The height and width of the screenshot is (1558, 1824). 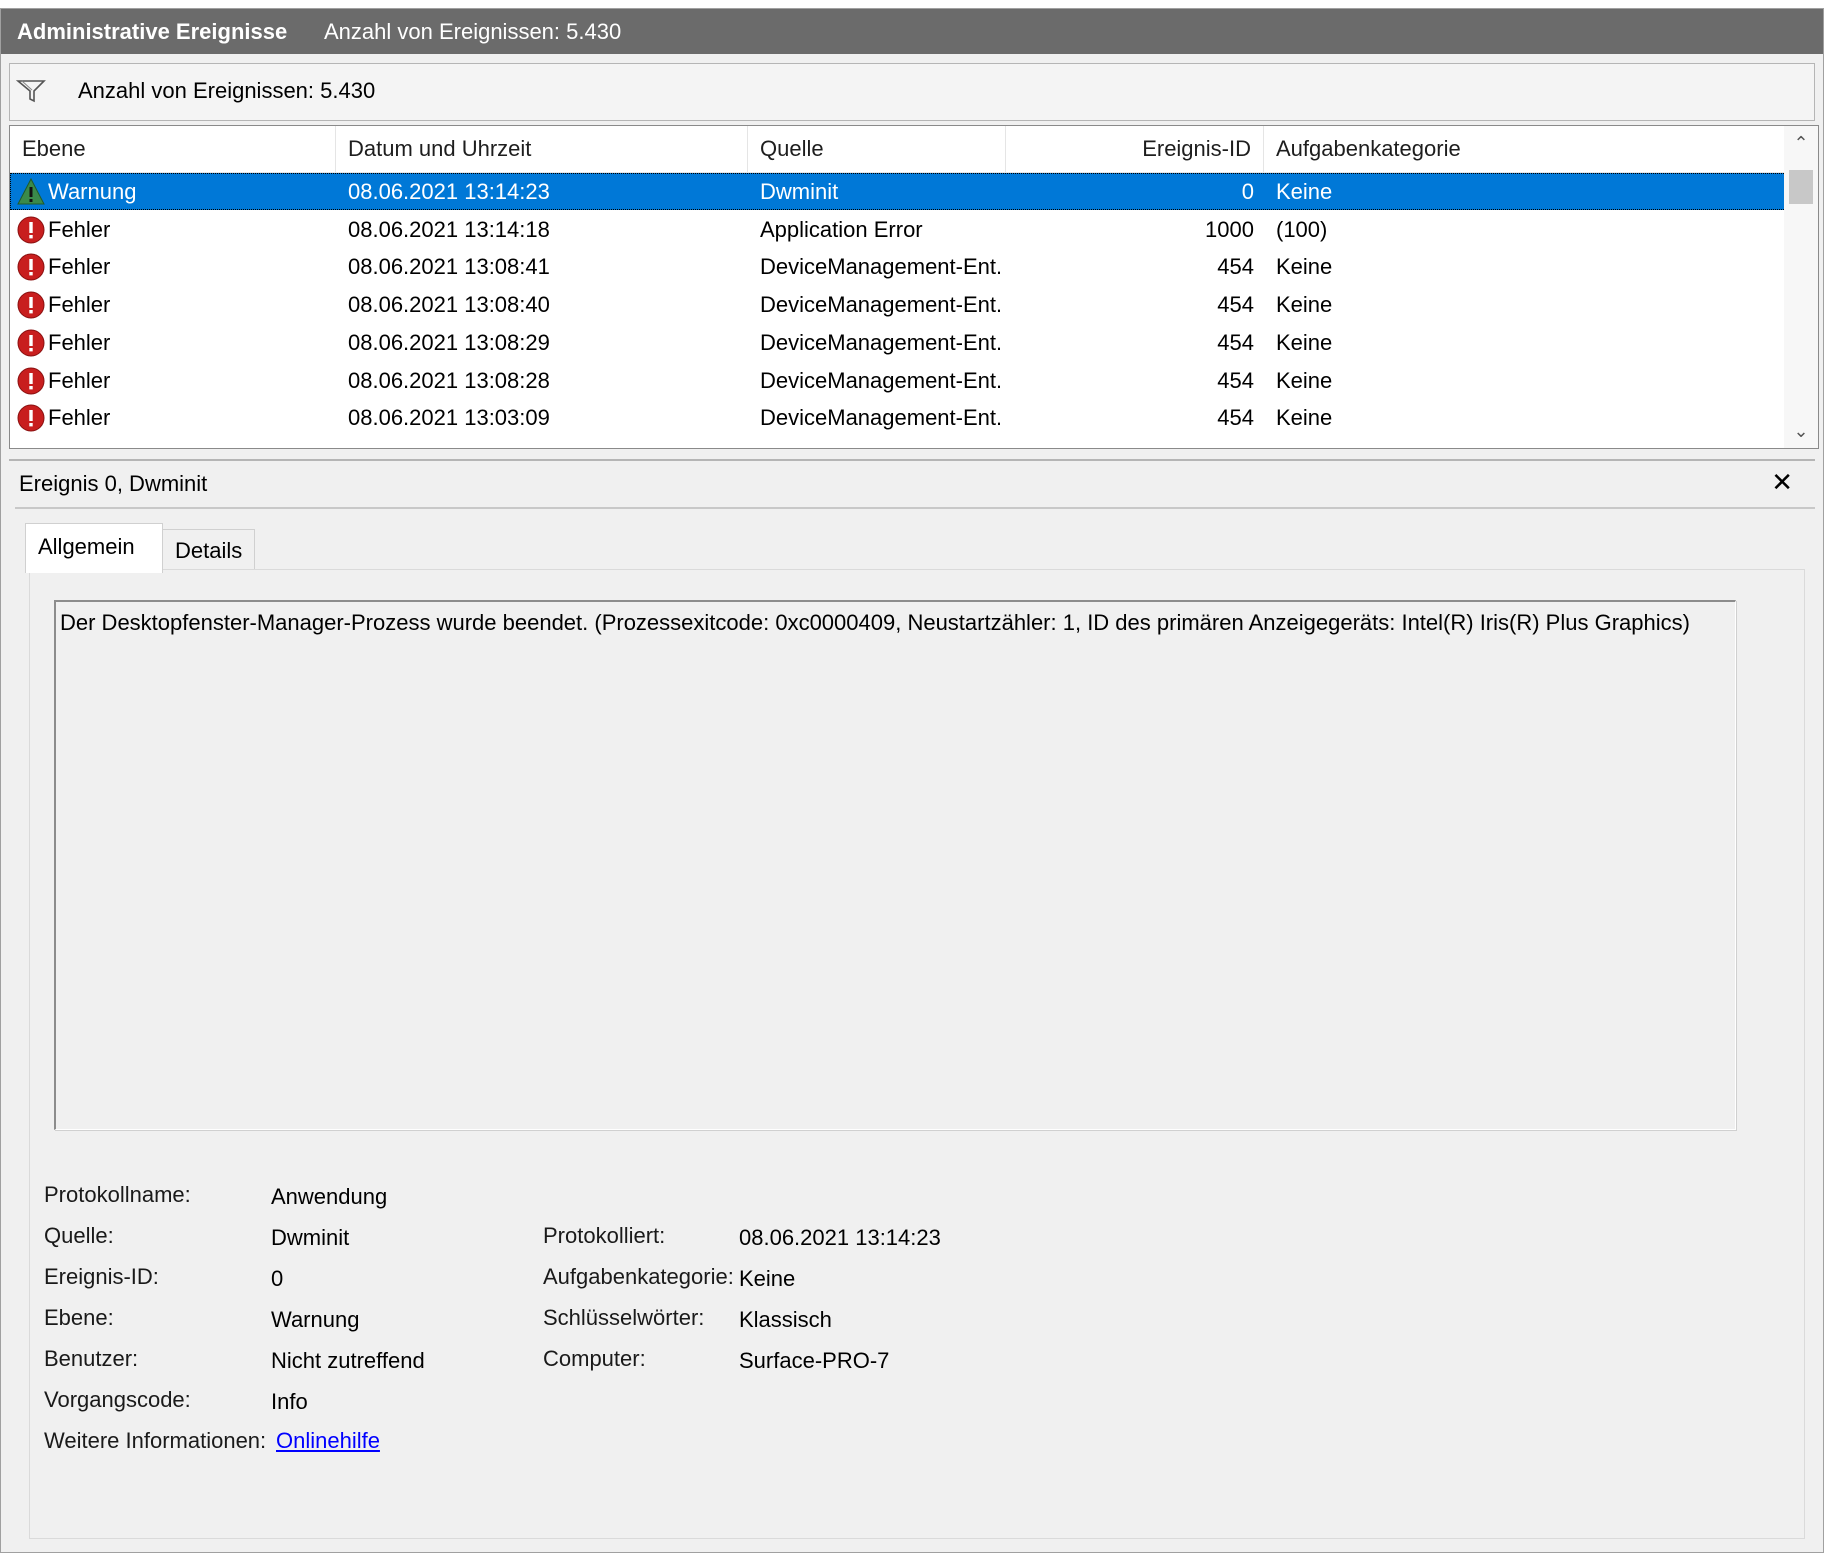 I want to click on cell-level: Warnung, so click(x=92, y=191).